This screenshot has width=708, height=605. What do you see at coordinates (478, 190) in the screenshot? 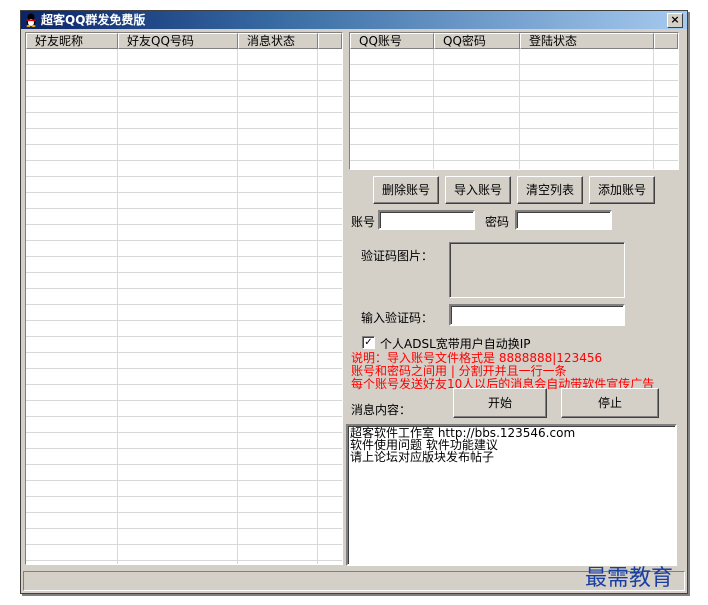
I see `import-account-button: 导入账号` at bounding box center [478, 190].